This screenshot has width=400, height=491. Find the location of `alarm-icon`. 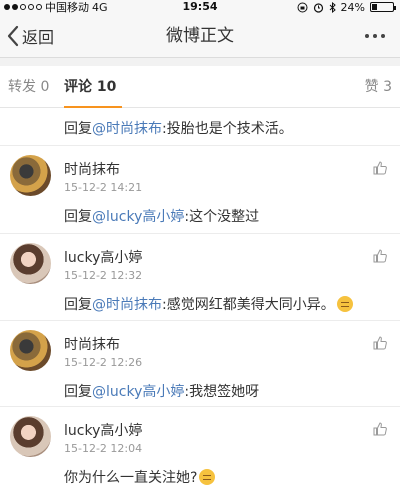

alarm-icon is located at coordinates (318, 7).